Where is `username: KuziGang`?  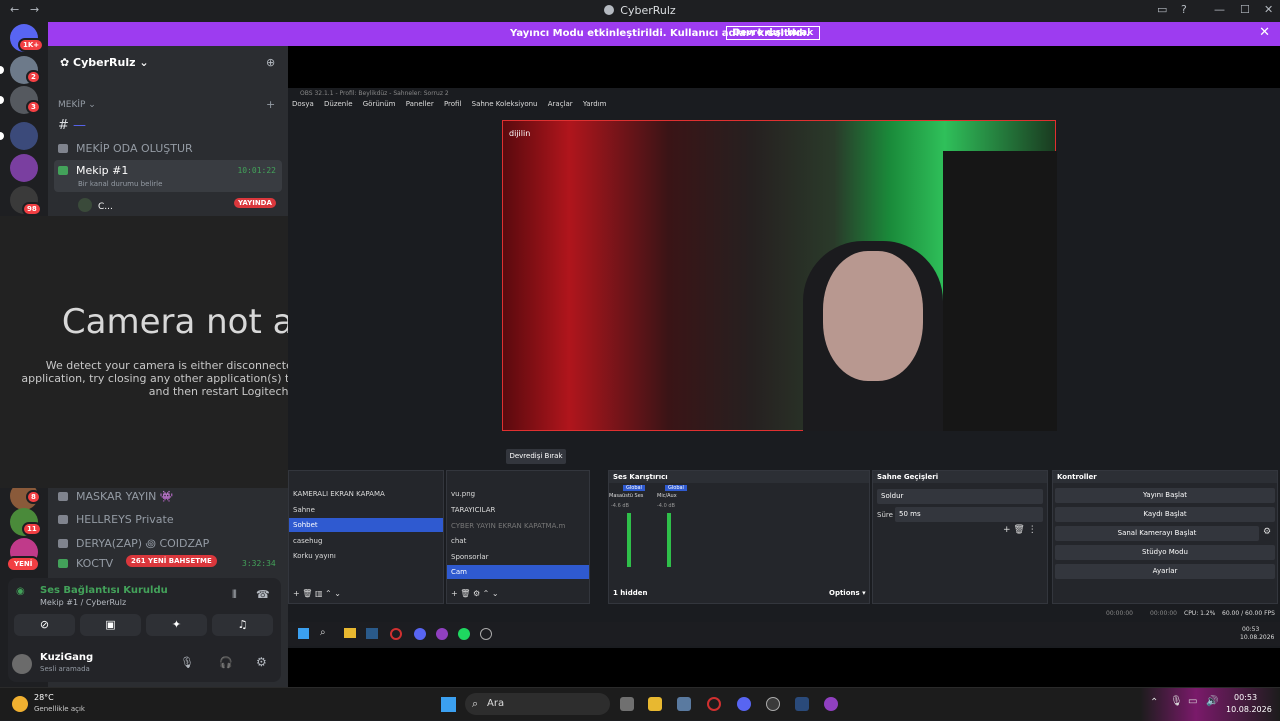
username: KuziGang is located at coordinates (66, 657).